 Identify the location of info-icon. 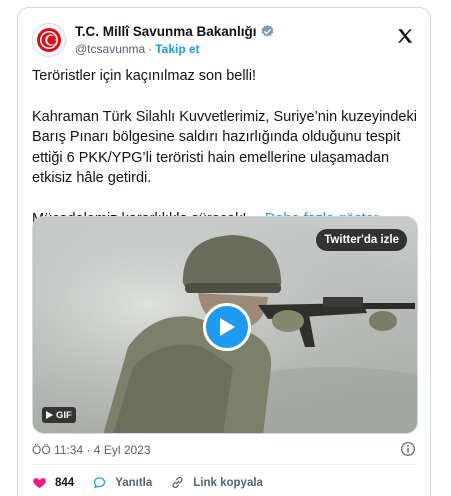
(408, 449).